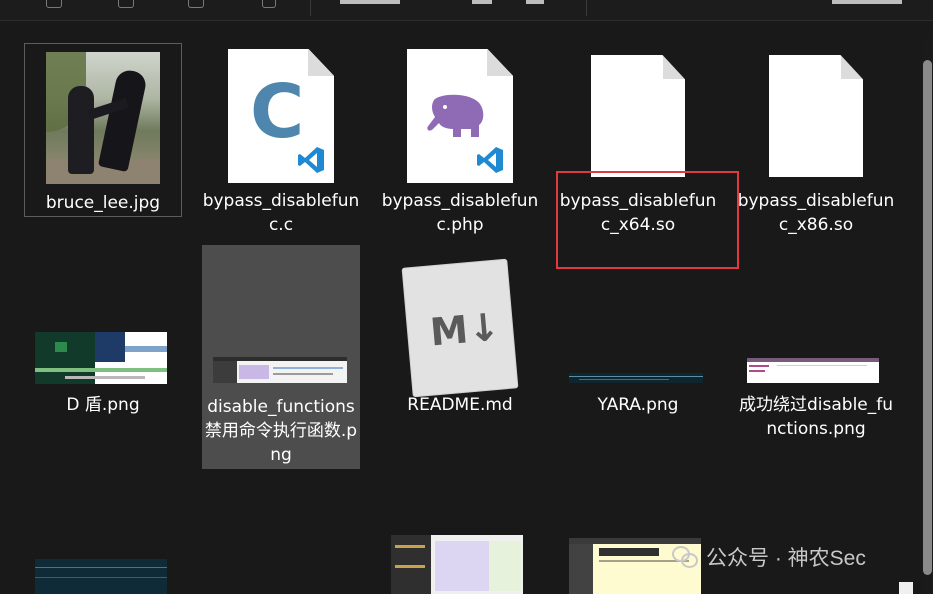 Image resolution: width=933 pixels, height=594 pixels. What do you see at coordinates (482, 2) in the screenshot?
I see `view-button` at bounding box center [482, 2].